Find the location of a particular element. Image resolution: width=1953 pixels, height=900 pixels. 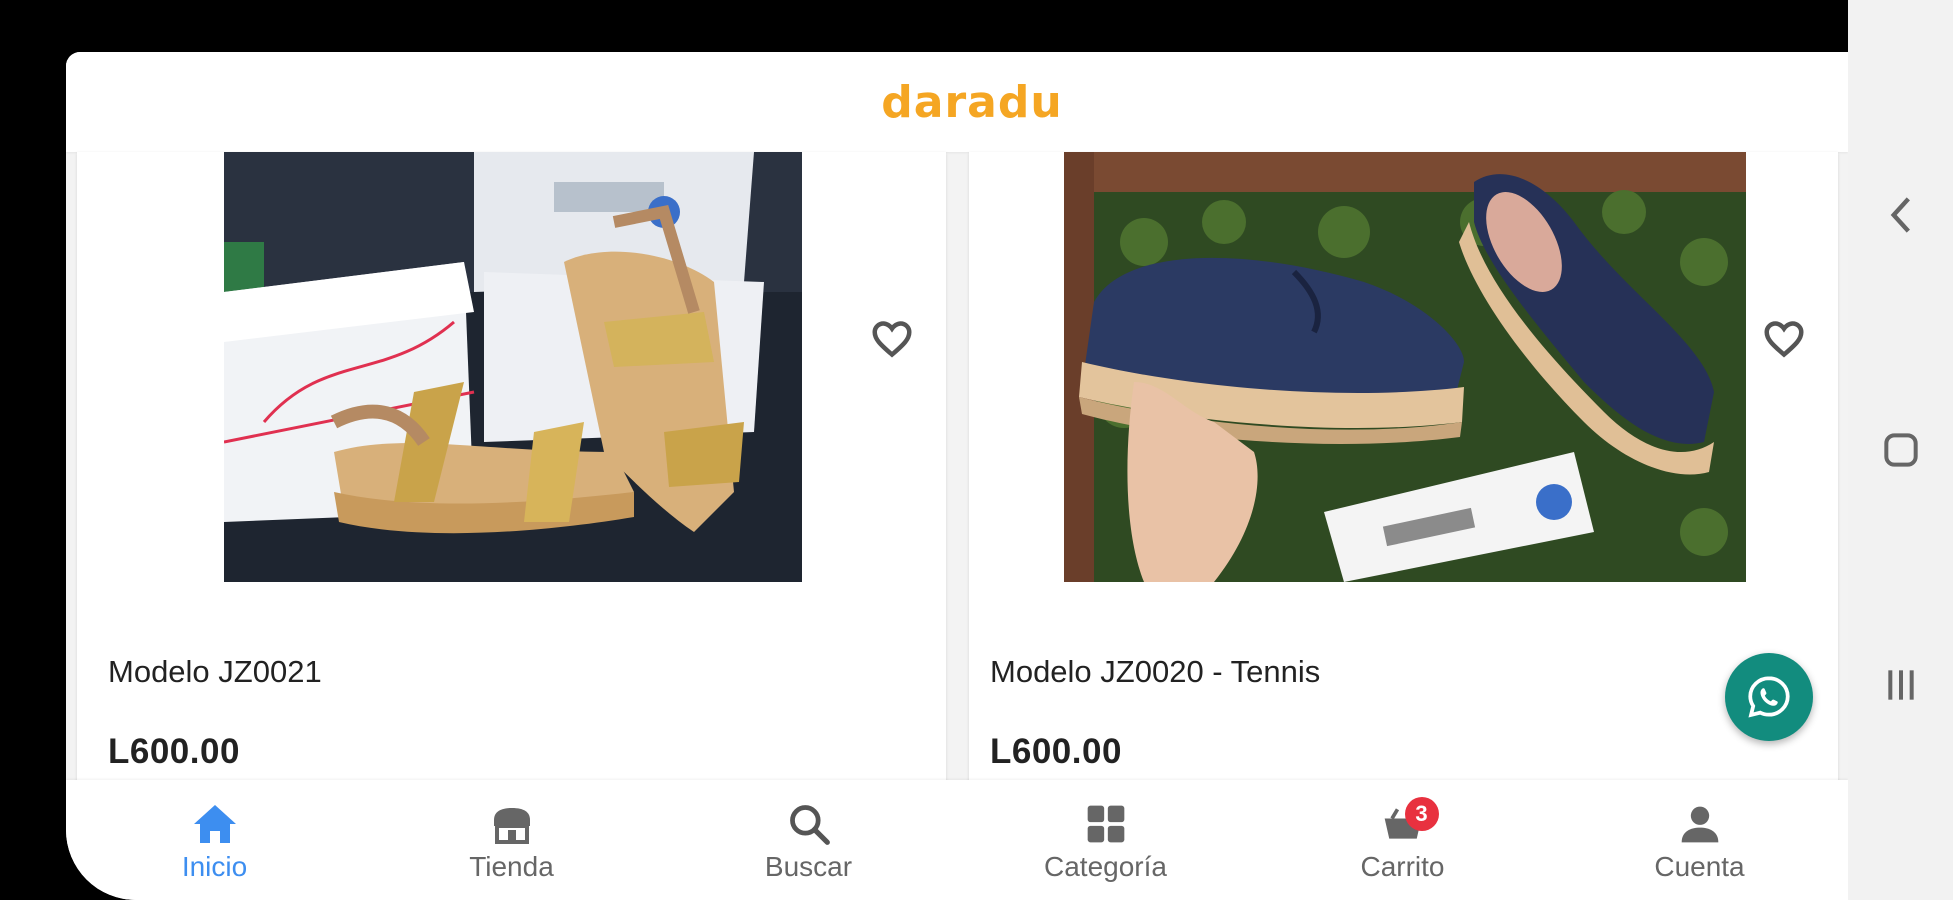

nav-label: Tienda is located at coordinates (511, 866).